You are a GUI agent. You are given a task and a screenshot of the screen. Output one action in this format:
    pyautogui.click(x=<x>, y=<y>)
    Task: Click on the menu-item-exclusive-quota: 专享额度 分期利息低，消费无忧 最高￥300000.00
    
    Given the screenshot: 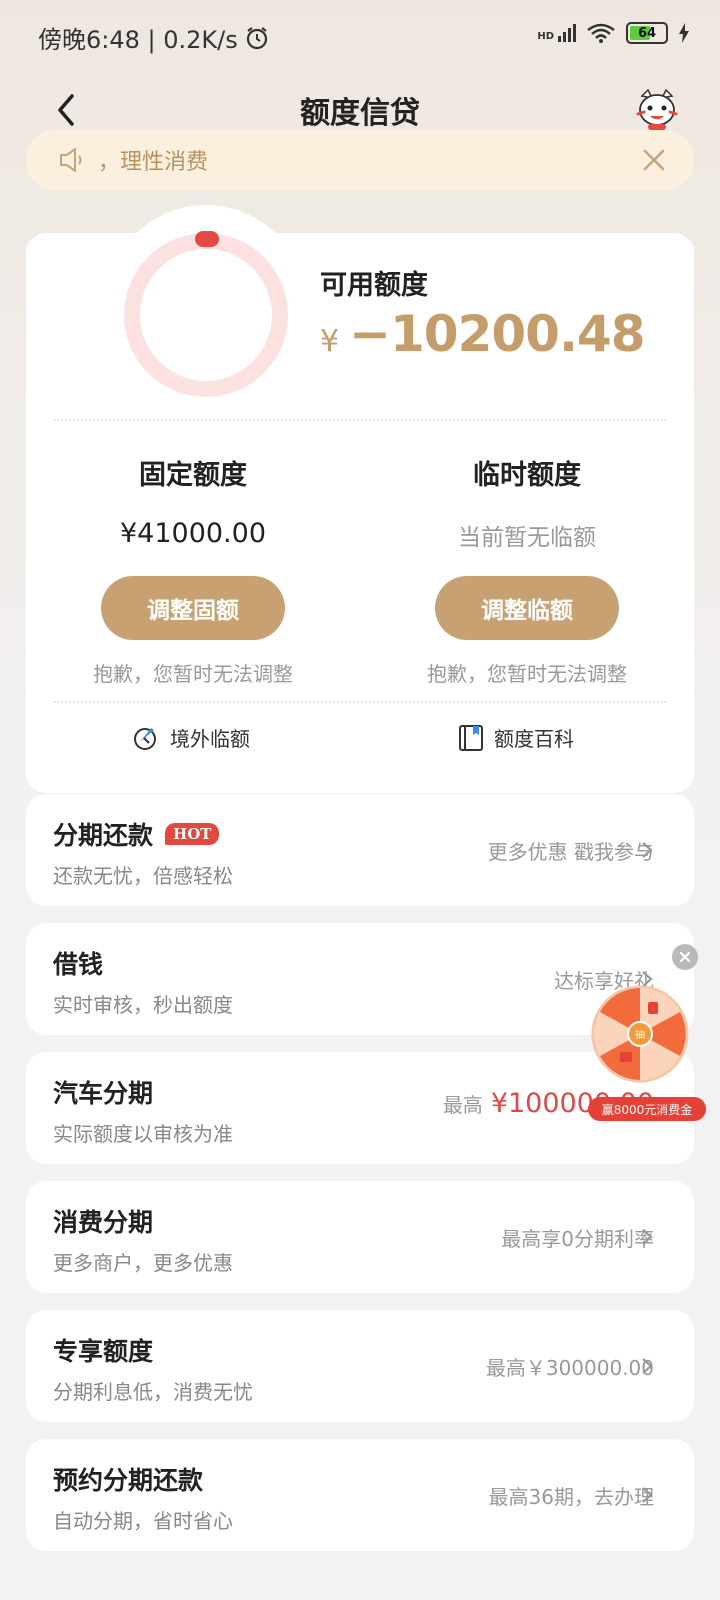 What is the action you would take?
    pyautogui.click(x=360, y=1366)
    